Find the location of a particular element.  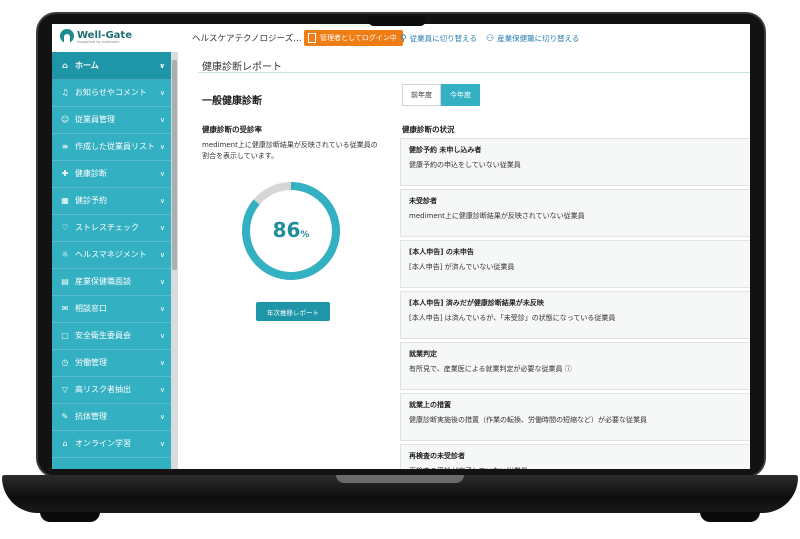

status-card: 再検査の未受診者再検査の受診が完了していない従業員 is located at coordinates (575, 456).